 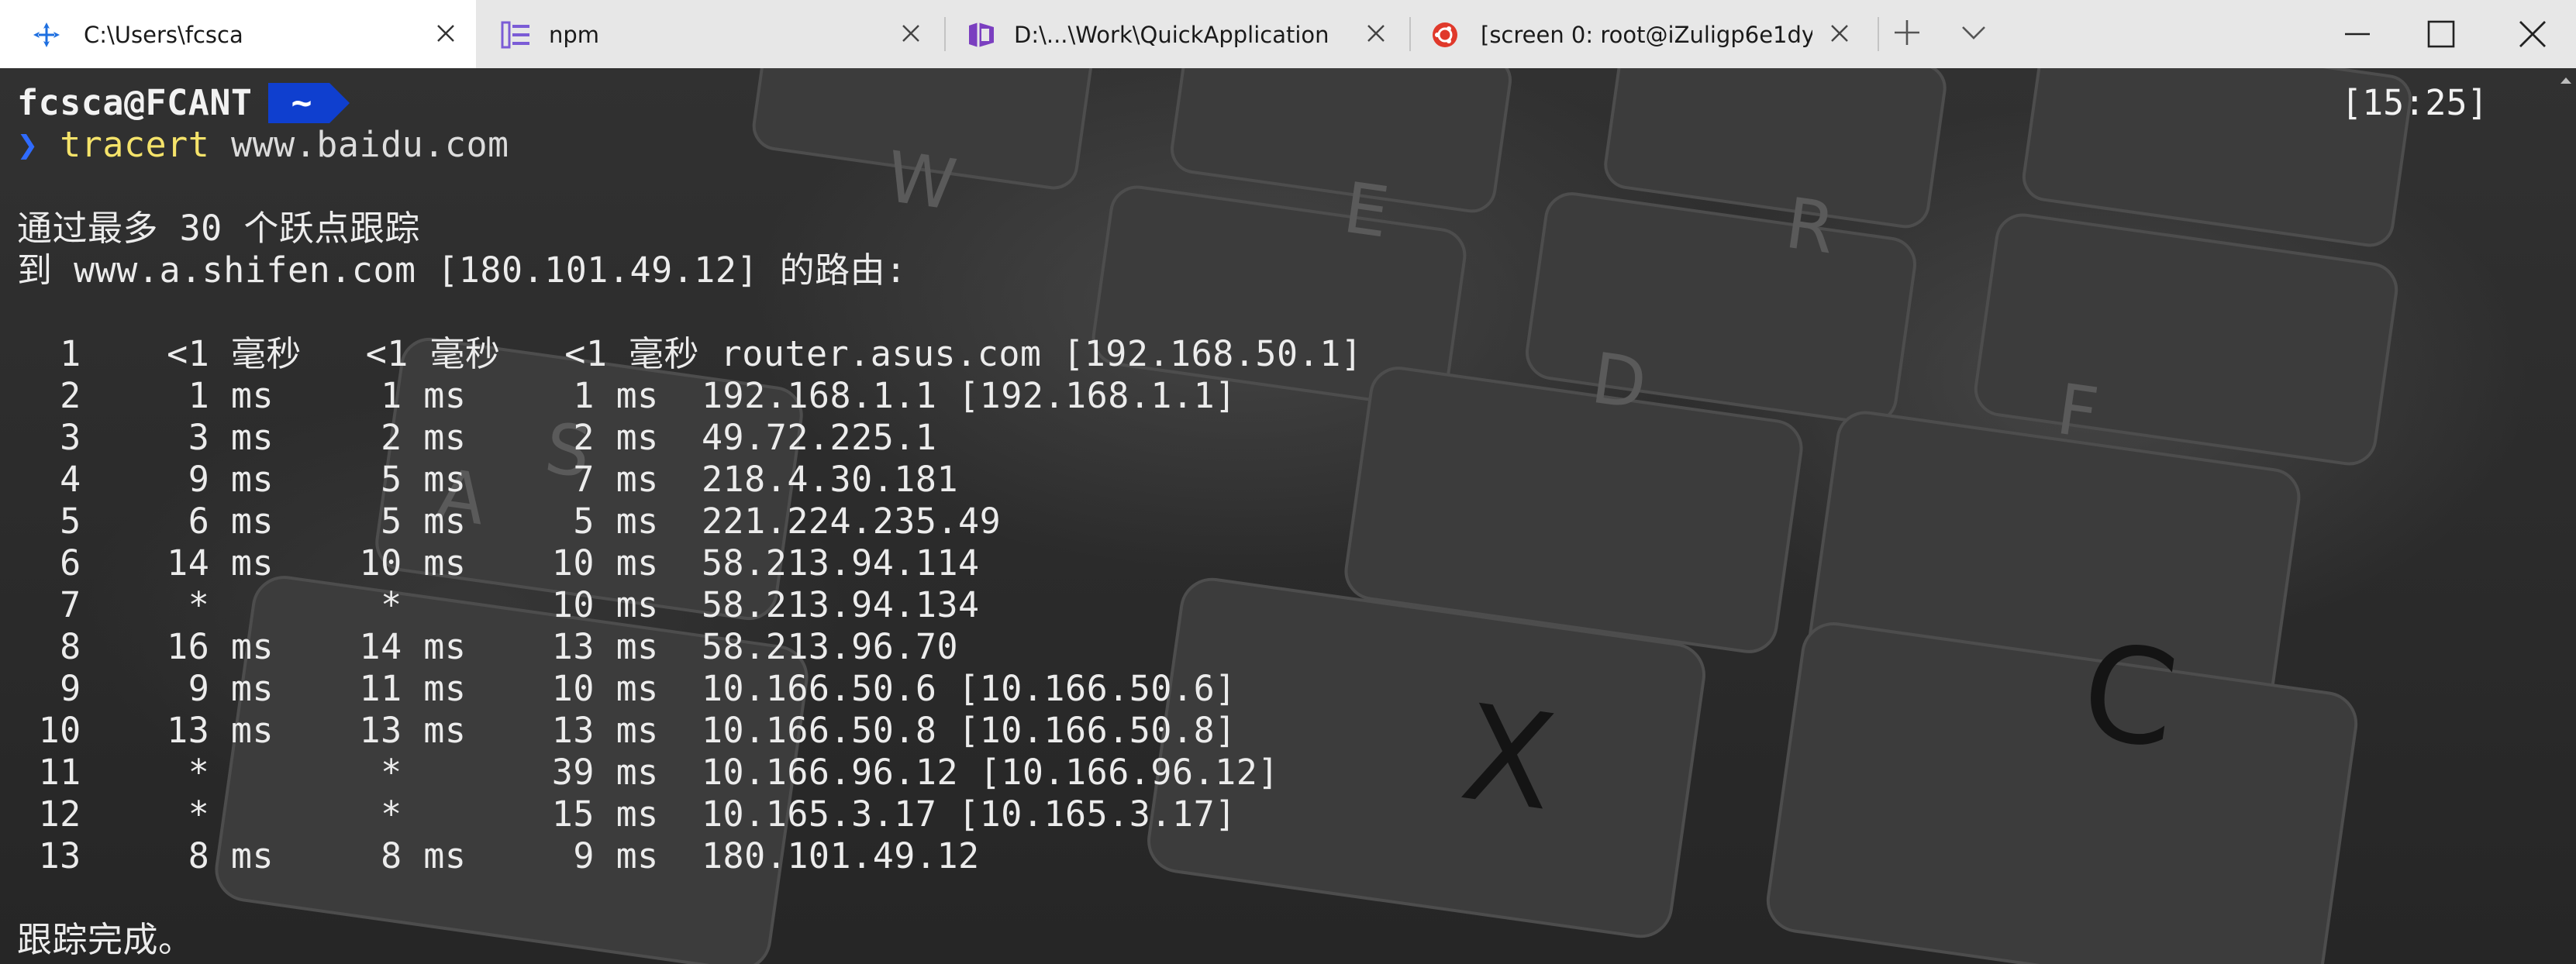 What do you see at coordinates (135, 103) in the screenshot?
I see `prompt-user: fcsca@FCANT` at bounding box center [135, 103].